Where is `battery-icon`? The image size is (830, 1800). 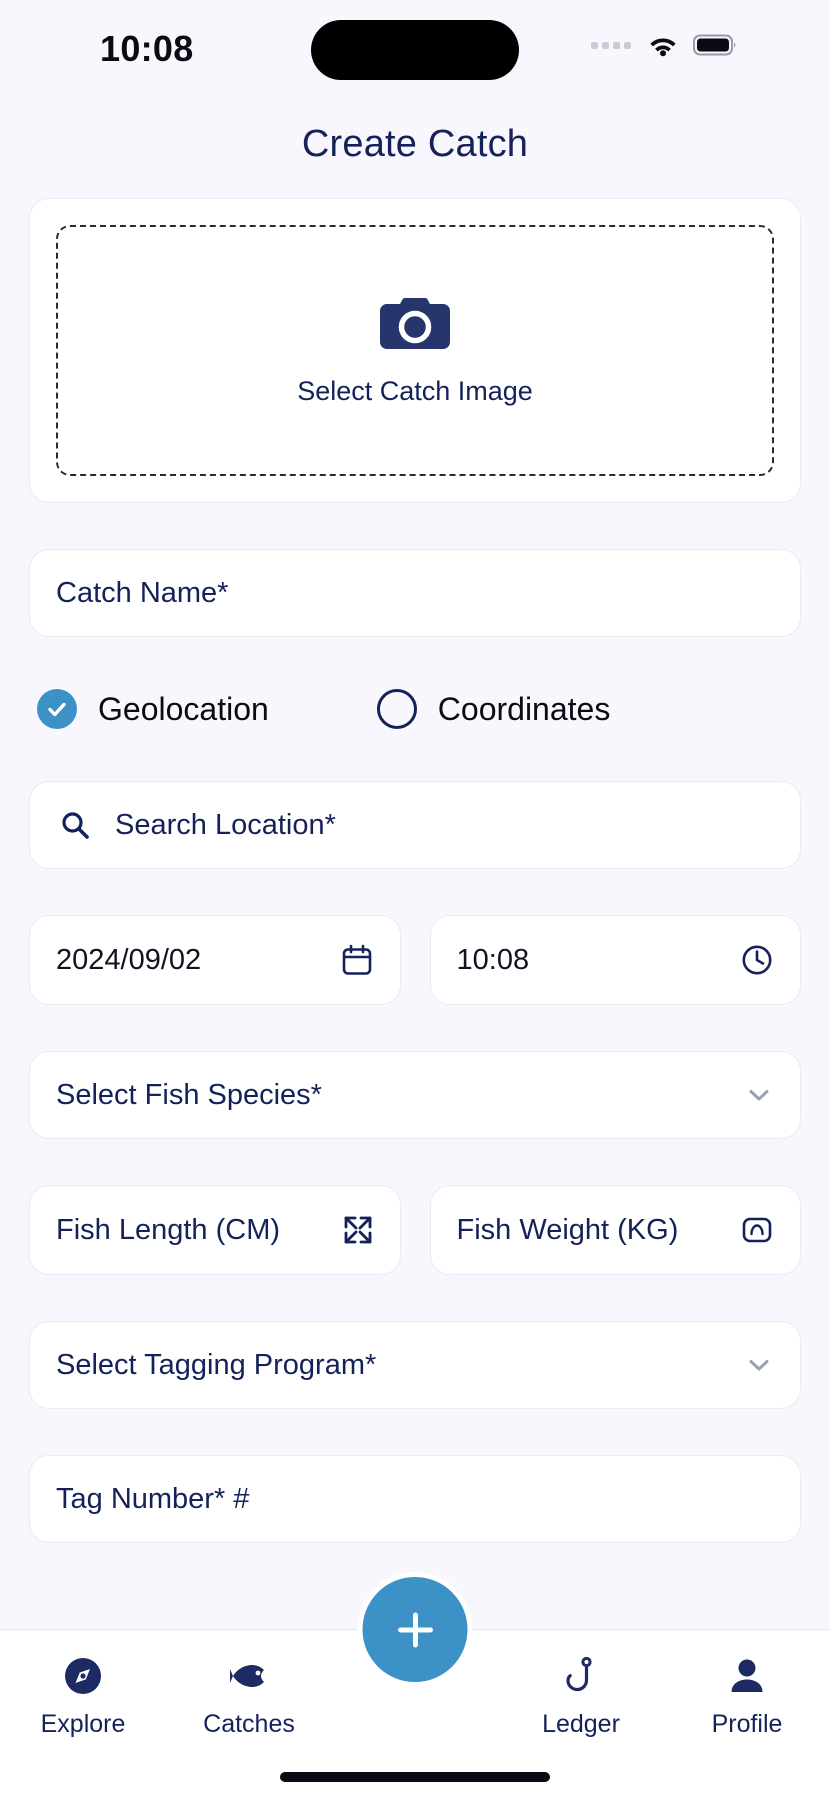
battery-icon is located at coordinates (714, 45).